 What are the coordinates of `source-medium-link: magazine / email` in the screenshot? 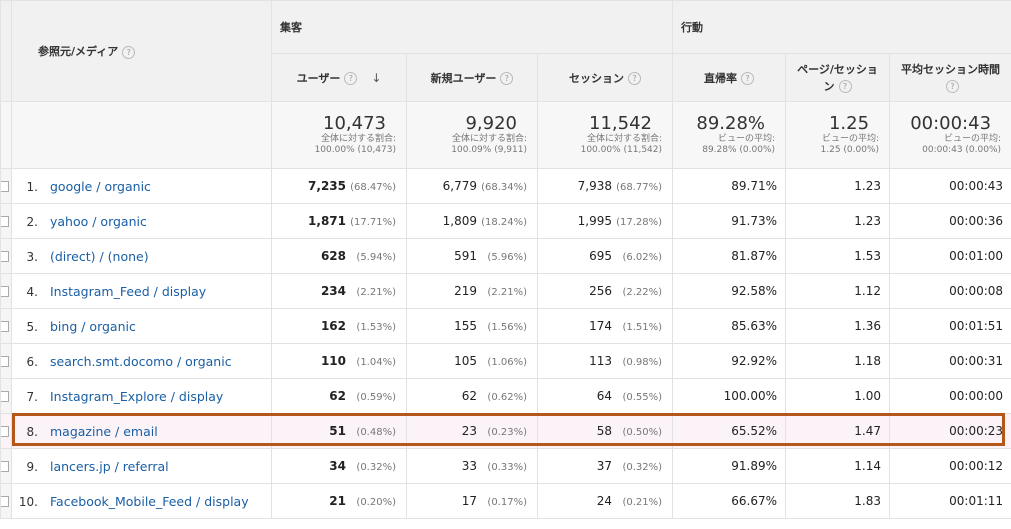 It's located at (104, 431).